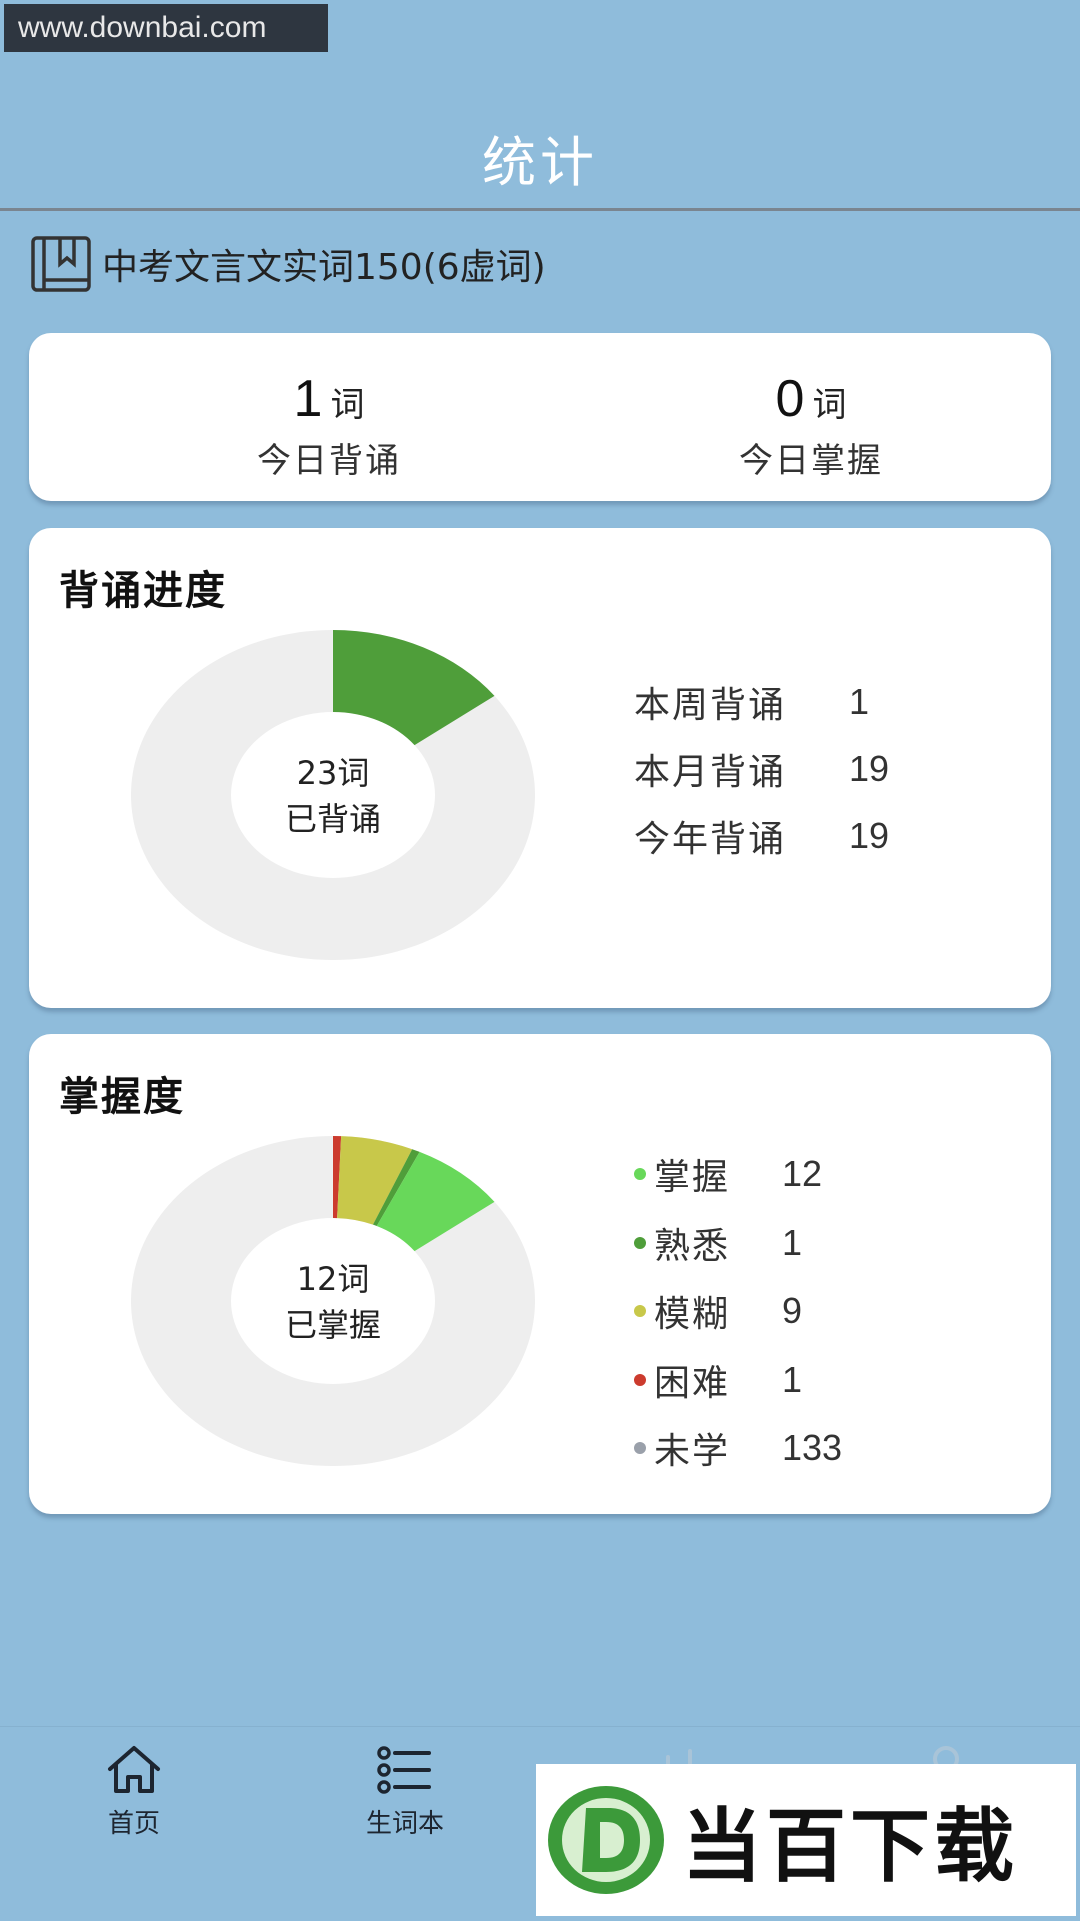 This screenshot has width=1080, height=1921. What do you see at coordinates (329, 425) in the screenshot?
I see `today-recite-stat: 1词 今日背诵` at bounding box center [329, 425].